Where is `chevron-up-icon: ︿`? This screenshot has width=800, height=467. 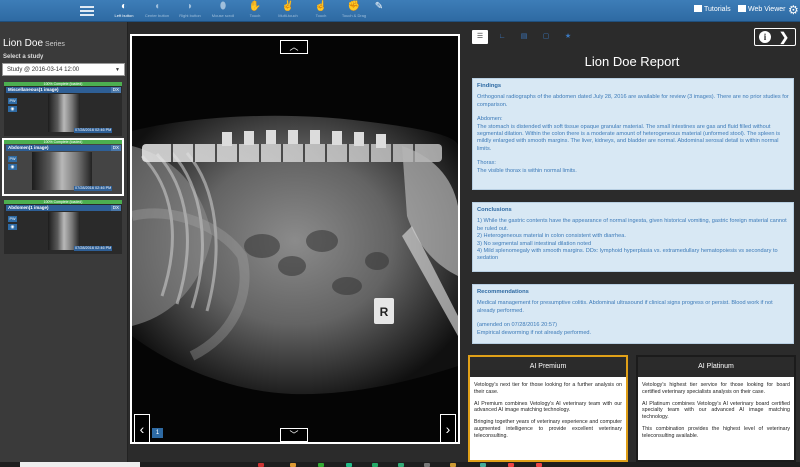 chevron-up-icon: ︿ is located at coordinates (294, 47).